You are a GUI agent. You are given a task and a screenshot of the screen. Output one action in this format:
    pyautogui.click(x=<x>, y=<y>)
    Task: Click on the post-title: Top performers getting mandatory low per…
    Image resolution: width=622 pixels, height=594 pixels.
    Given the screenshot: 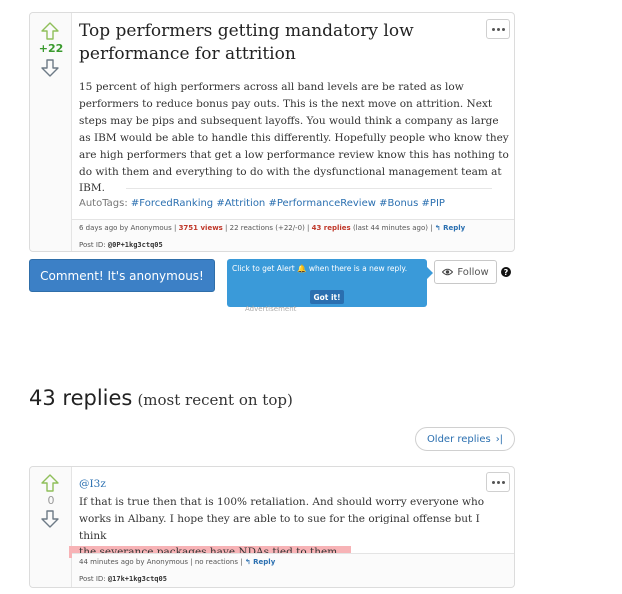 What is the action you would take?
    pyautogui.click(x=246, y=42)
    